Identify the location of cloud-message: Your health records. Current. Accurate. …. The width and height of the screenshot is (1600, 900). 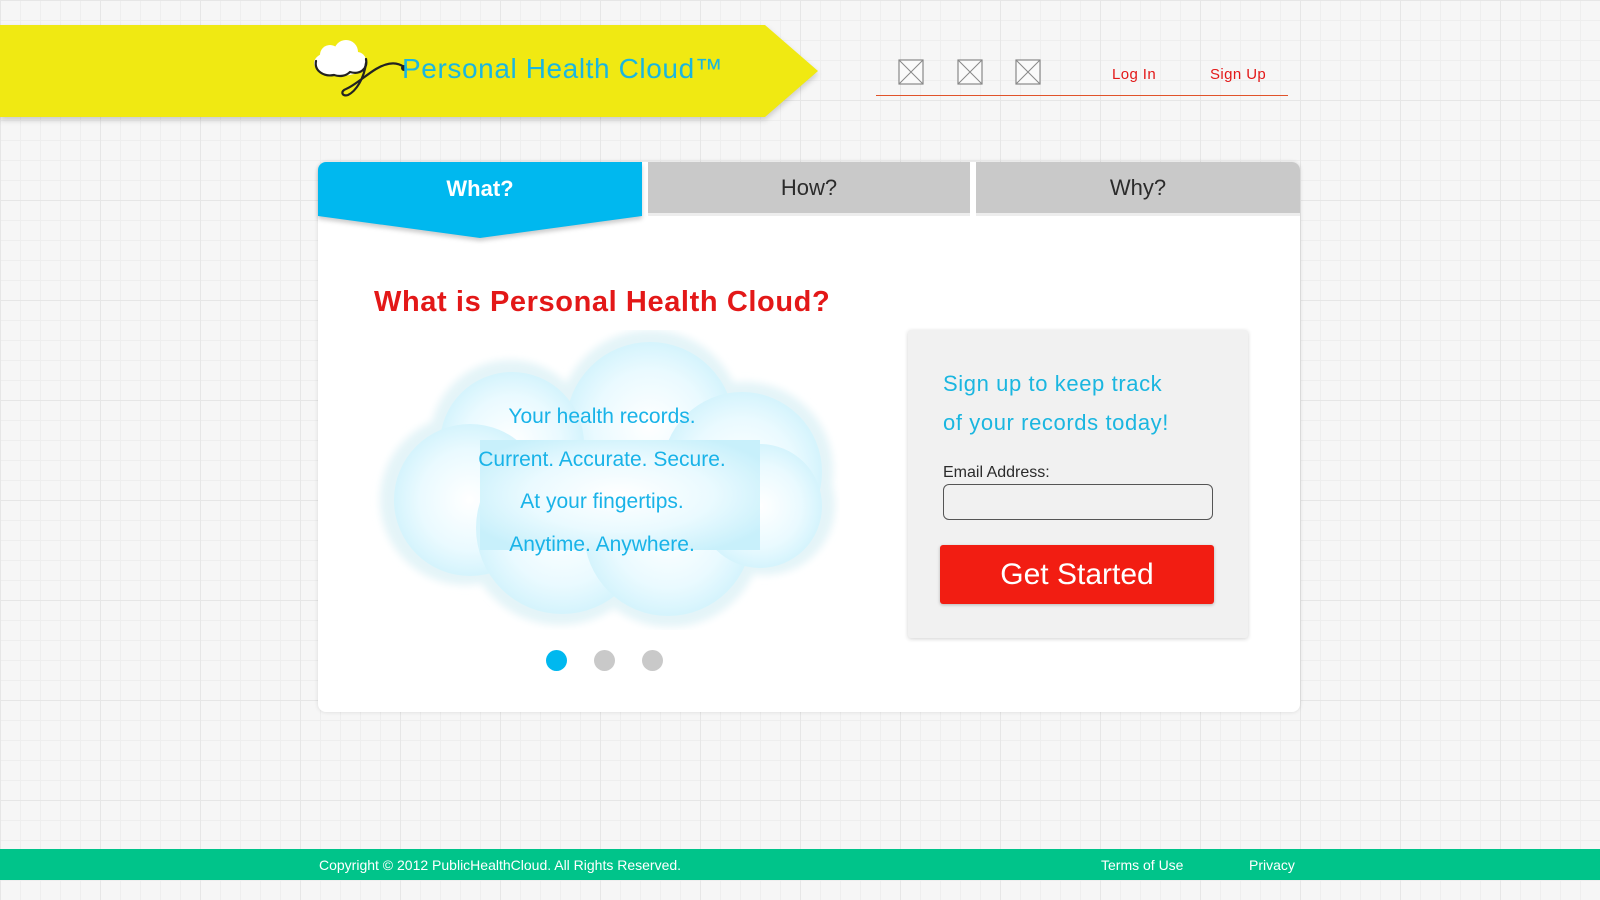
(602, 481).